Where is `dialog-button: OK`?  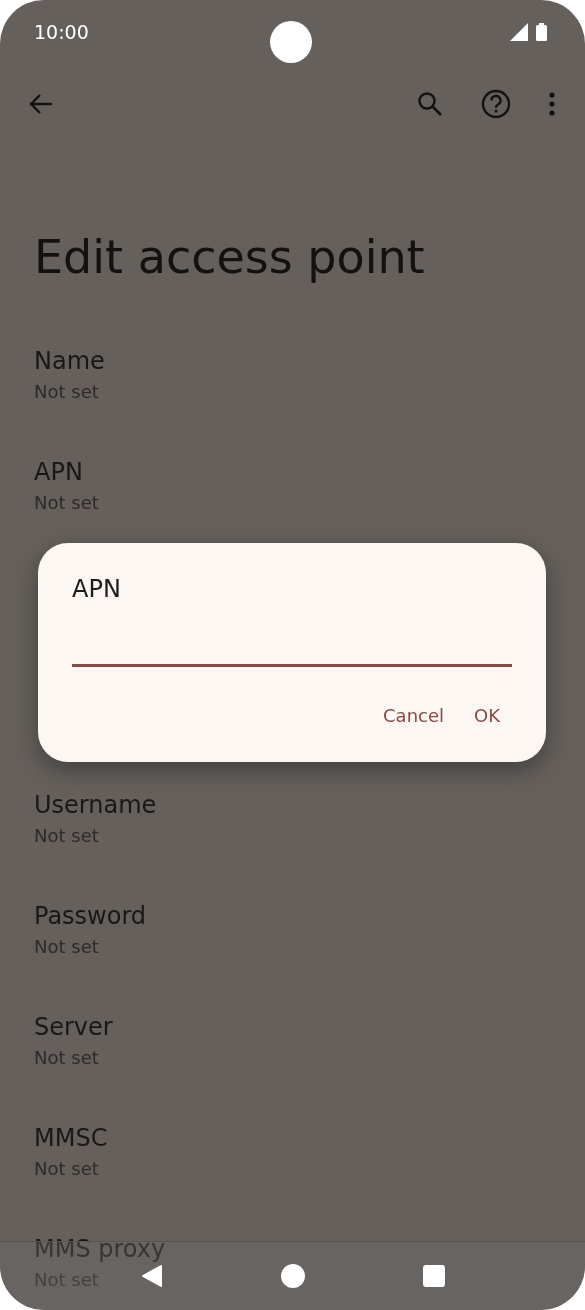 dialog-button: OK is located at coordinates (487, 715).